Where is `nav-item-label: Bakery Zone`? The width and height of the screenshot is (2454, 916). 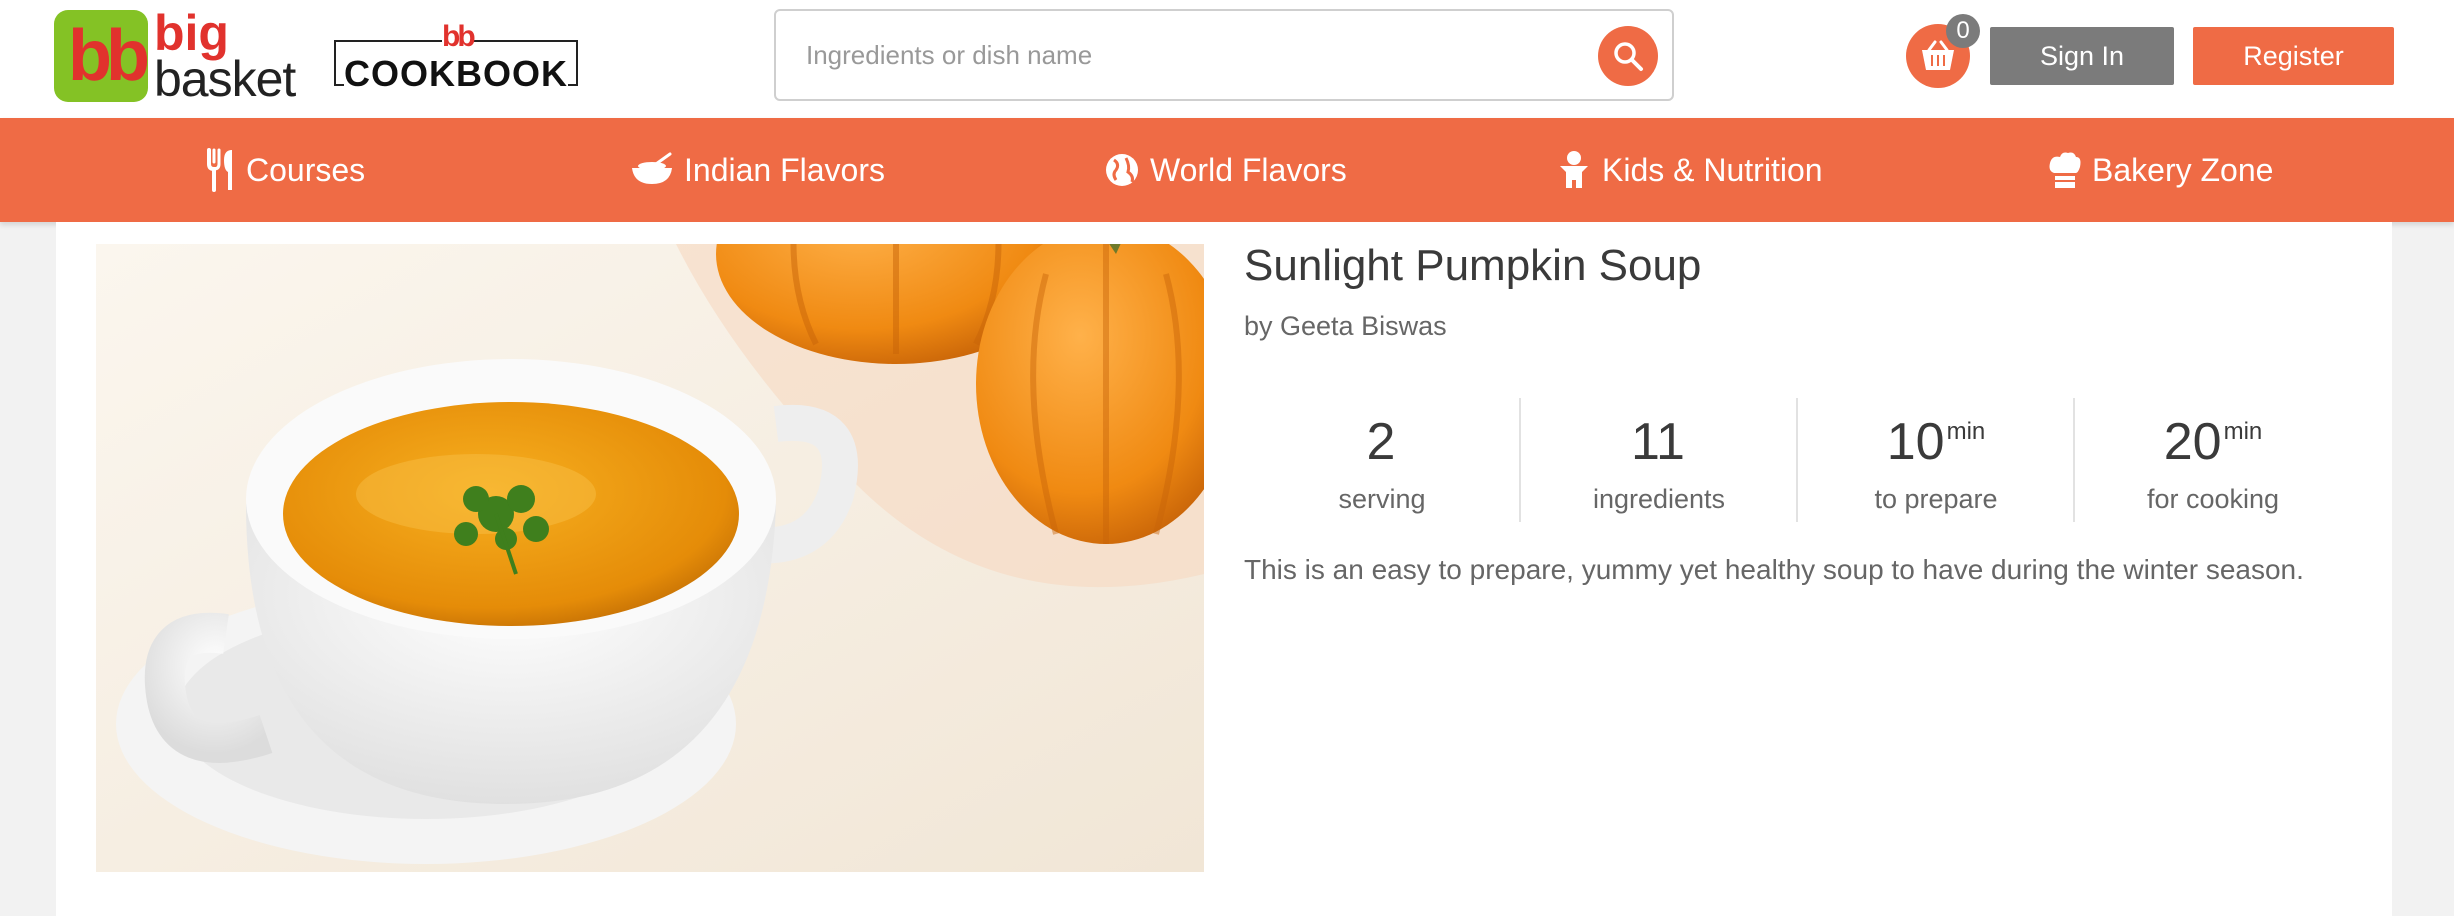
nav-item-label: Bakery Zone is located at coordinates (2183, 169).